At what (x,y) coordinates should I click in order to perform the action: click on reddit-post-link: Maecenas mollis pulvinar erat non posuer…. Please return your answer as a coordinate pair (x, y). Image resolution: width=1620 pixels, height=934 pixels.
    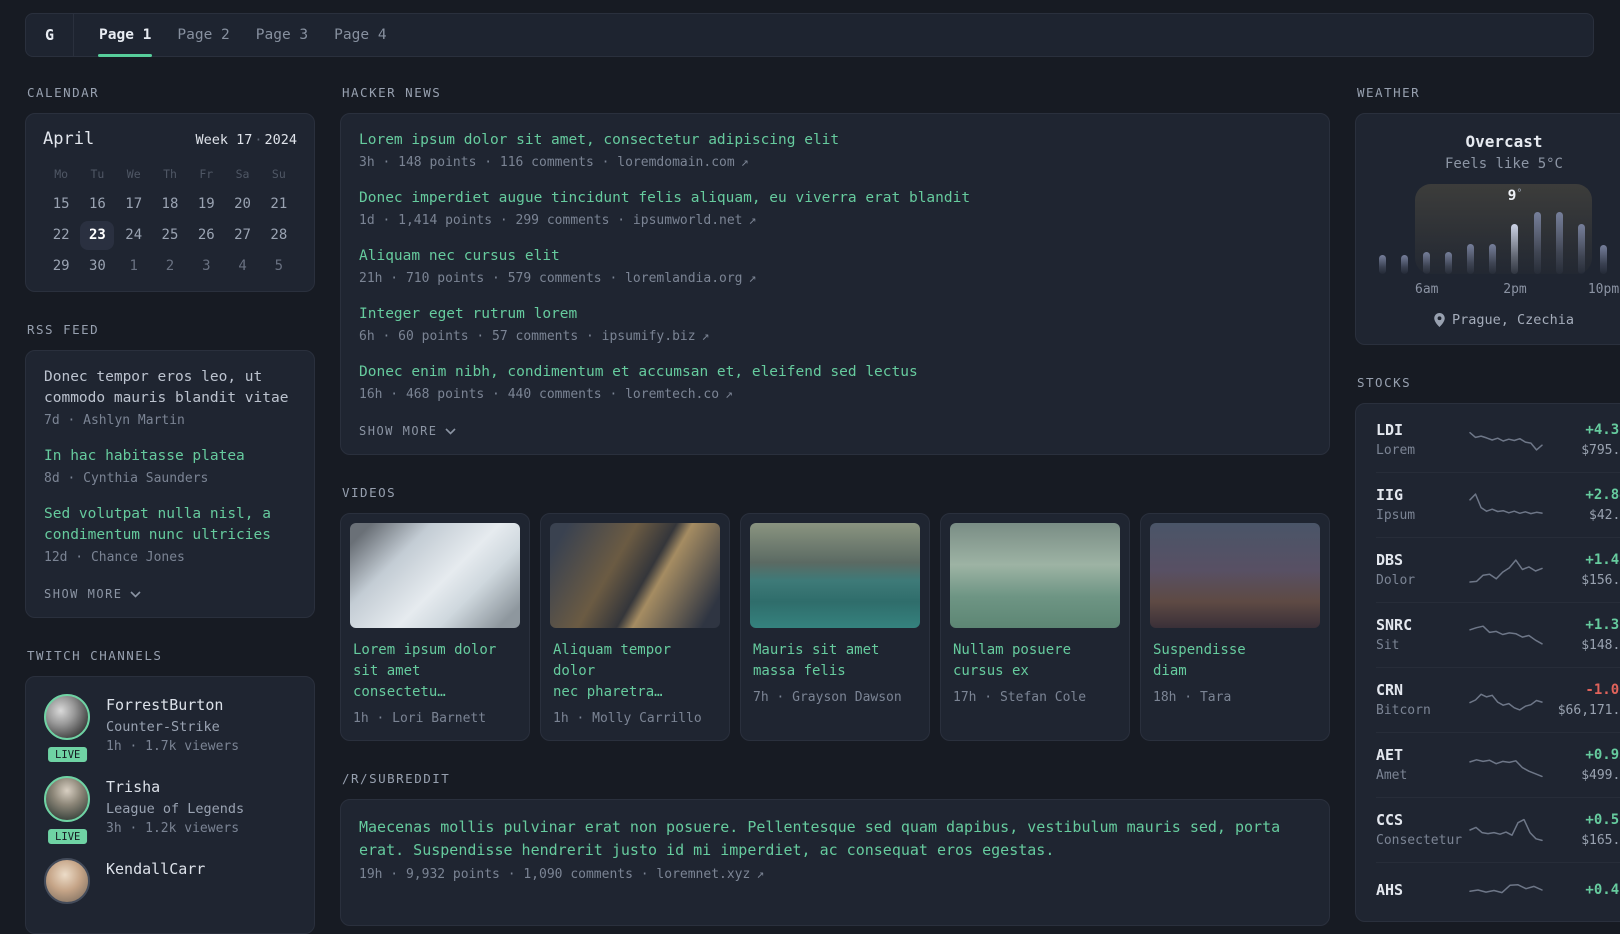
    Looking at the image, I should click on (835, 839).